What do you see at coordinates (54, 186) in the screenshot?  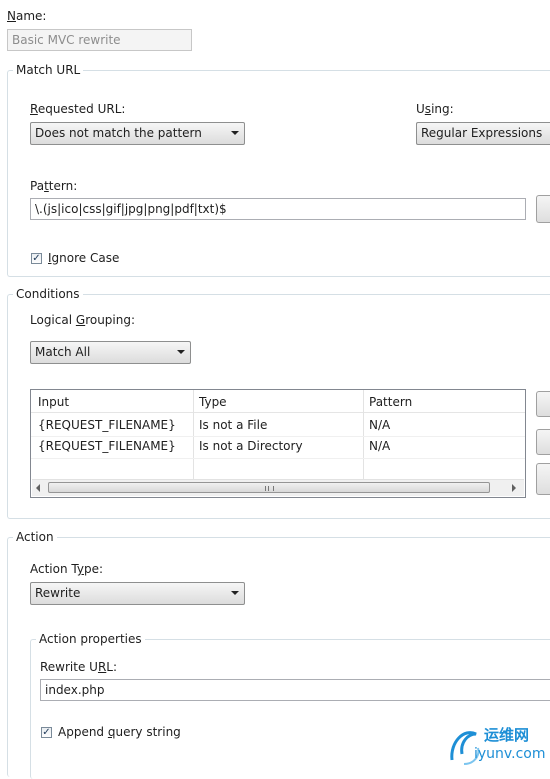 I see `pattern-label: Pattern:` at bounding box center [54, 186].